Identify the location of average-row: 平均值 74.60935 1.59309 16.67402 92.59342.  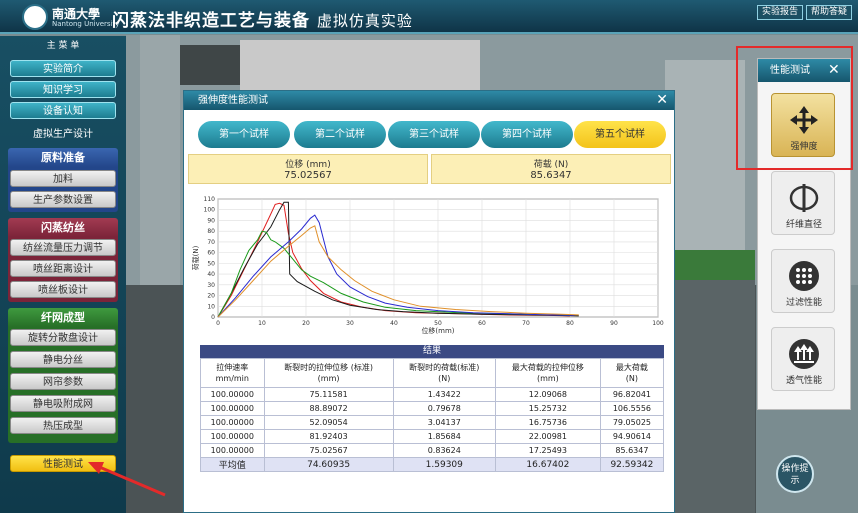
(432, 464).